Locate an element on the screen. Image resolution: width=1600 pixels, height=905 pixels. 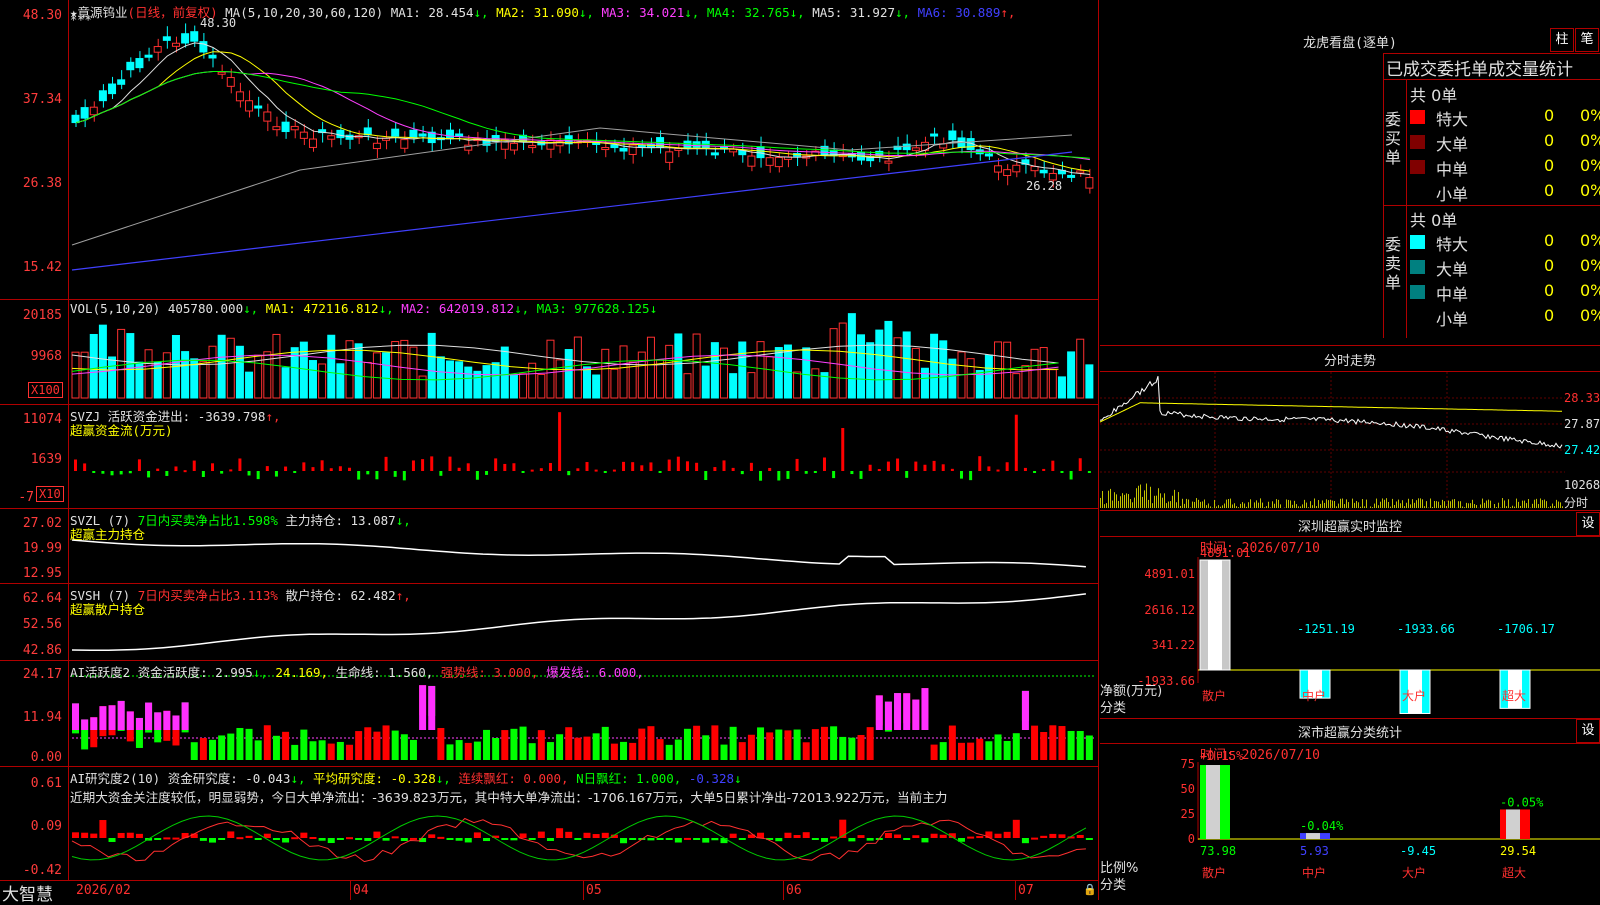
classify-bottom-label: 73.98 is located at coordinates (1218, 851).